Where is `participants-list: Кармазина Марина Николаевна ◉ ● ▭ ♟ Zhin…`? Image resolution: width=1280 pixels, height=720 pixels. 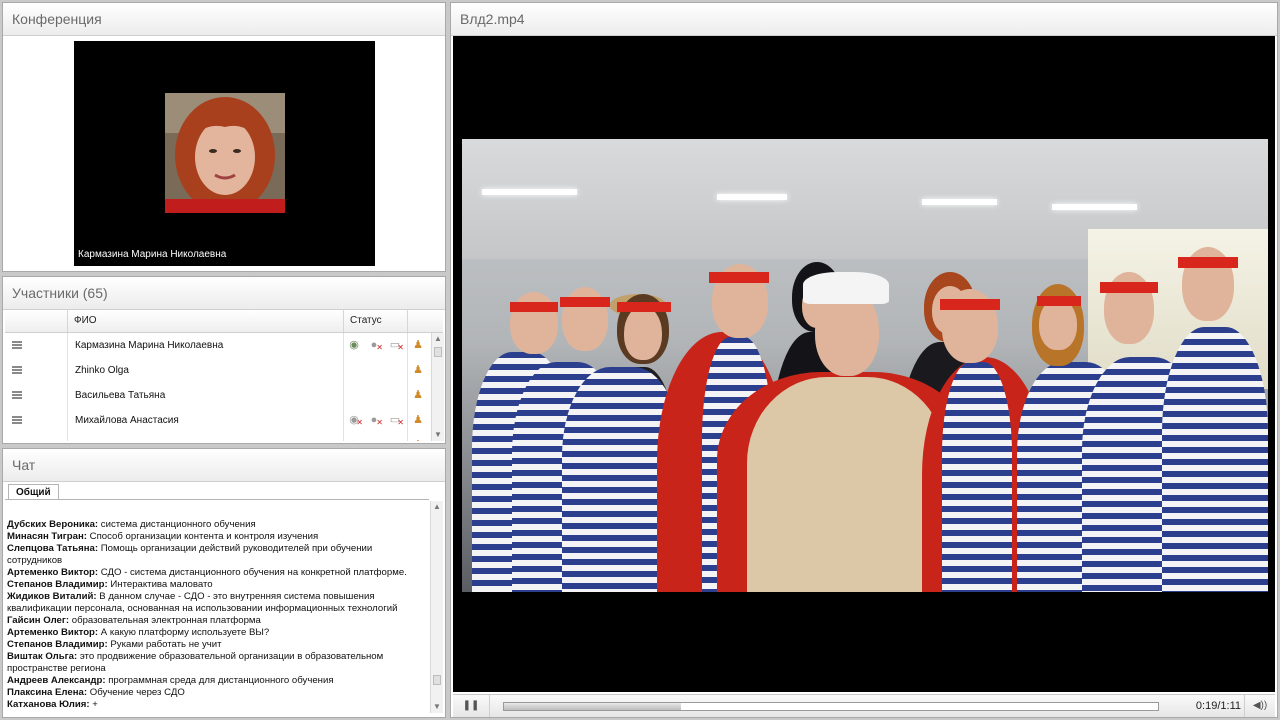
participants-list: Кармазина Марина Николаевна ◉ ● ▭ ♟ Zhin… is located at coordinates (218, 387).